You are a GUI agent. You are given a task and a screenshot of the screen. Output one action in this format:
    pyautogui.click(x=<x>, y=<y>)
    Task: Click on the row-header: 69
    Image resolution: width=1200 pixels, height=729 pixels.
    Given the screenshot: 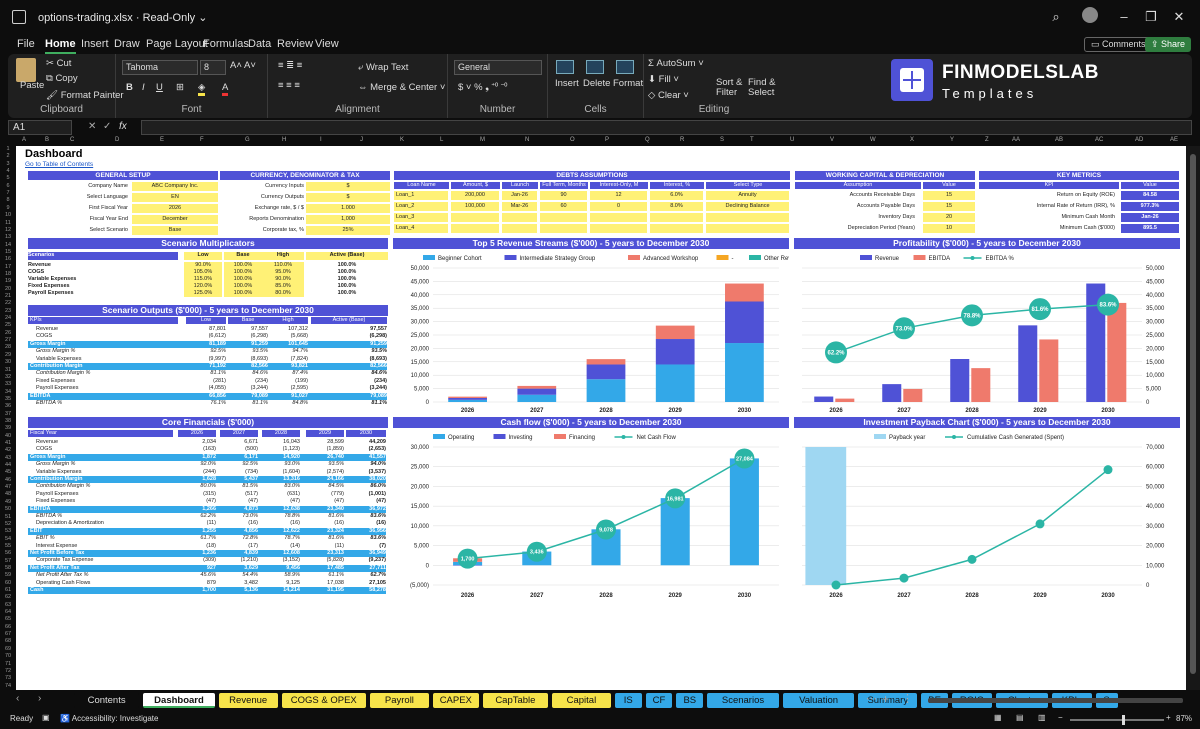 What is the action you would take?
    pyautogui.click(x=8, y=649)
    